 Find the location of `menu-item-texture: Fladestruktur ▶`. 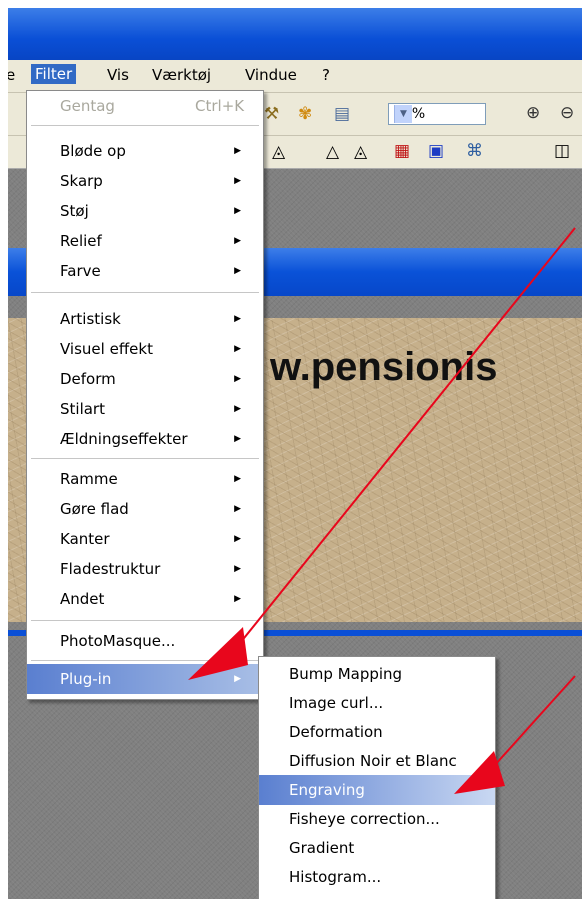

menu-item-texture: Fladestruktur ▶ is located at coordinates (145, 569).